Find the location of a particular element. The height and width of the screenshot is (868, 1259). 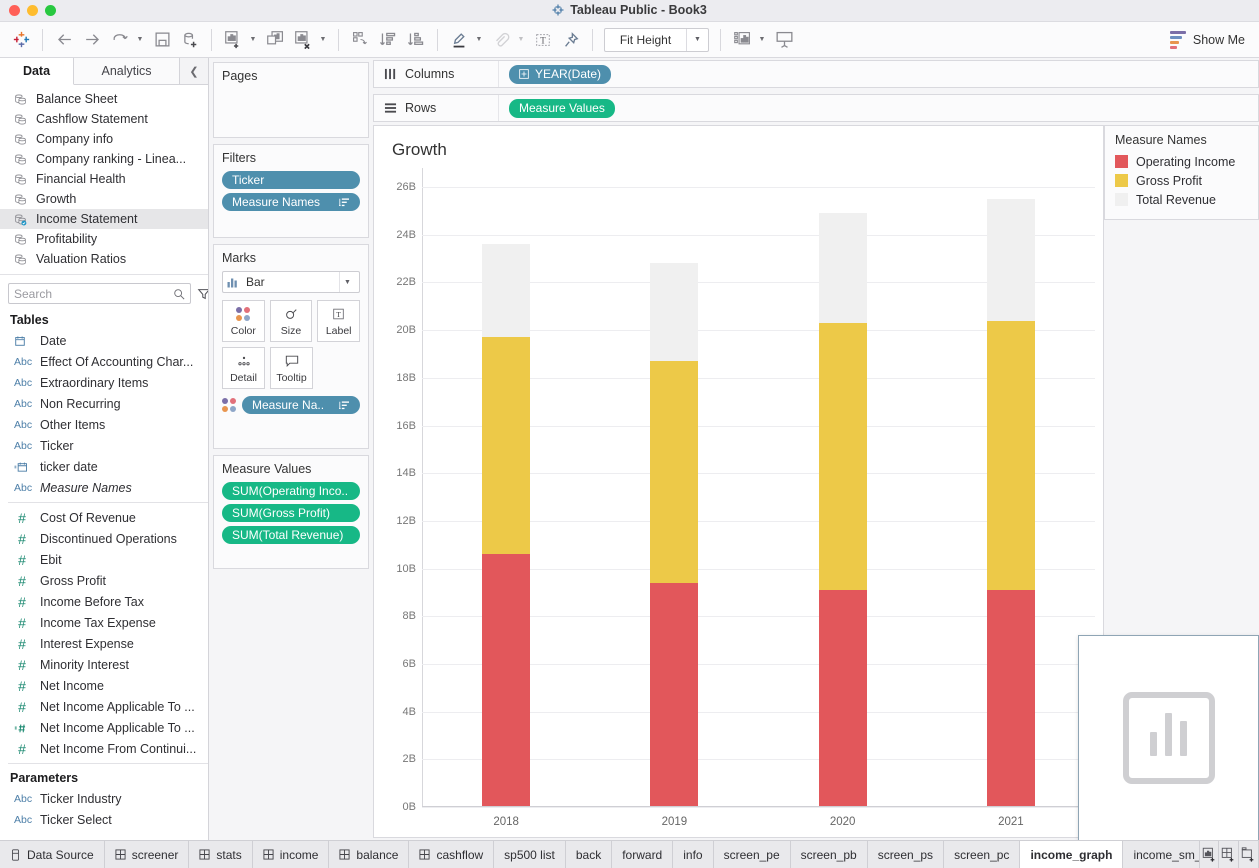

save-icon is located at coordinates (162, 40).